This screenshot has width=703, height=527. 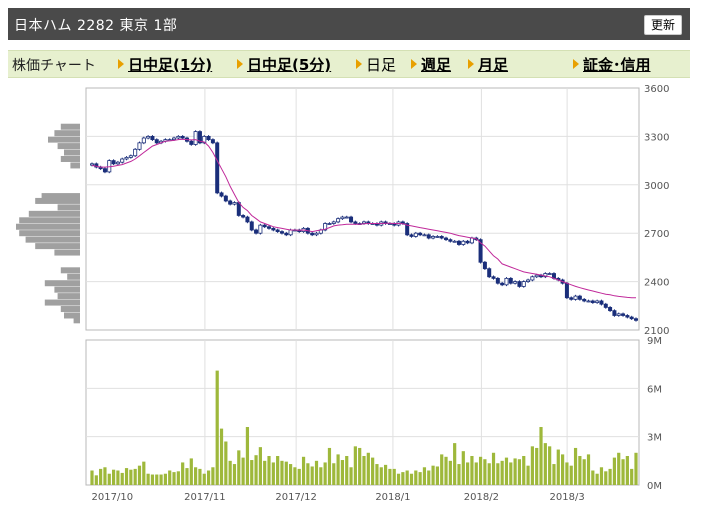 What do you see at coordinates (656, 210) in the screenshot?
I see `price-axis-labels: 360033003000270024002100` at bounding box center [656, 210].